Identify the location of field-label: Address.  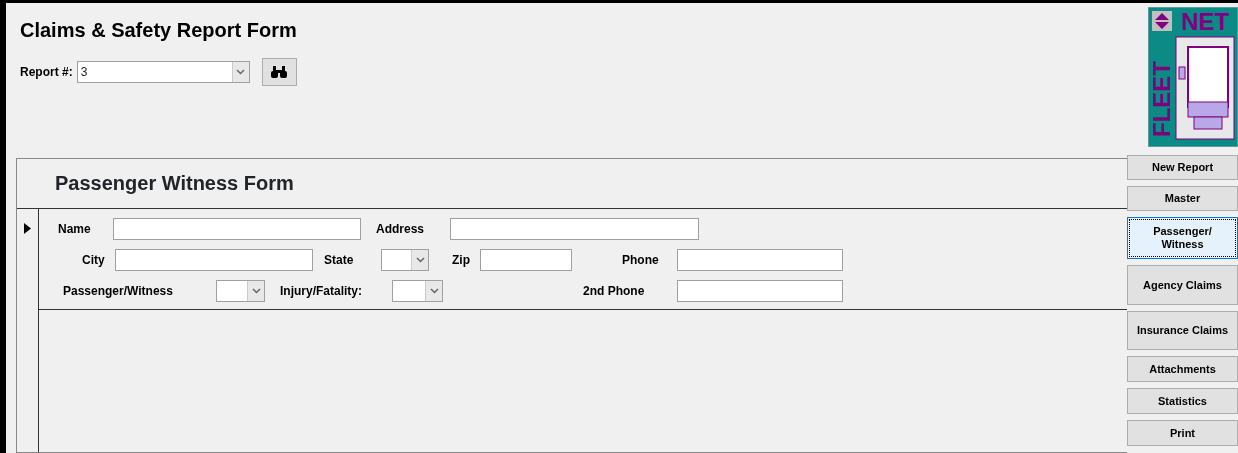
(401, 229).